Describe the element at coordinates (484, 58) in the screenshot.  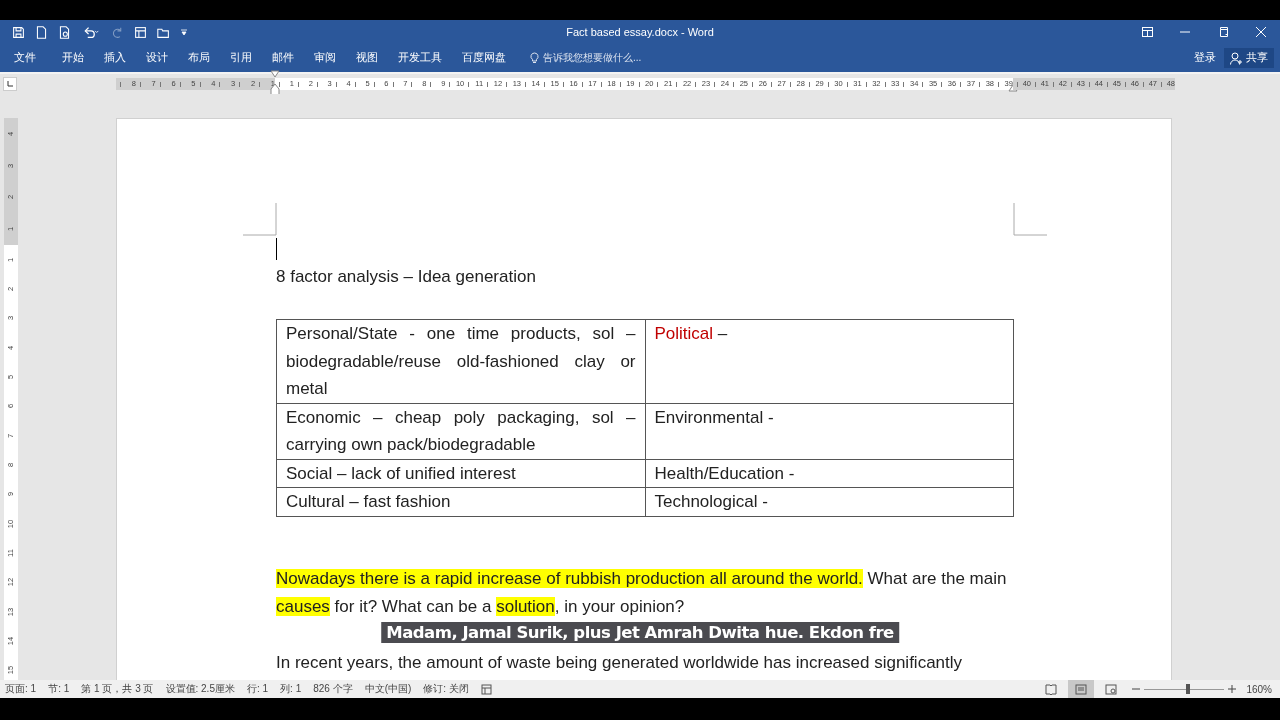
I see `ribbon-tab: 百度网盘` at that location.